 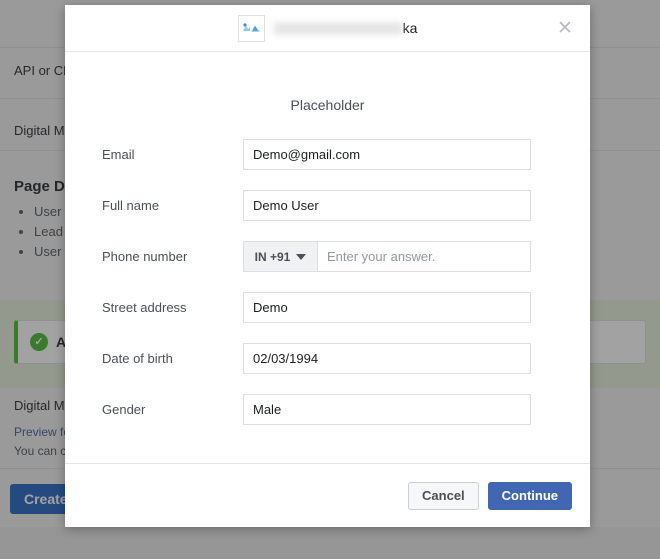 I want to click on dialog-header: ka ✕, so click(x=327, y=28).